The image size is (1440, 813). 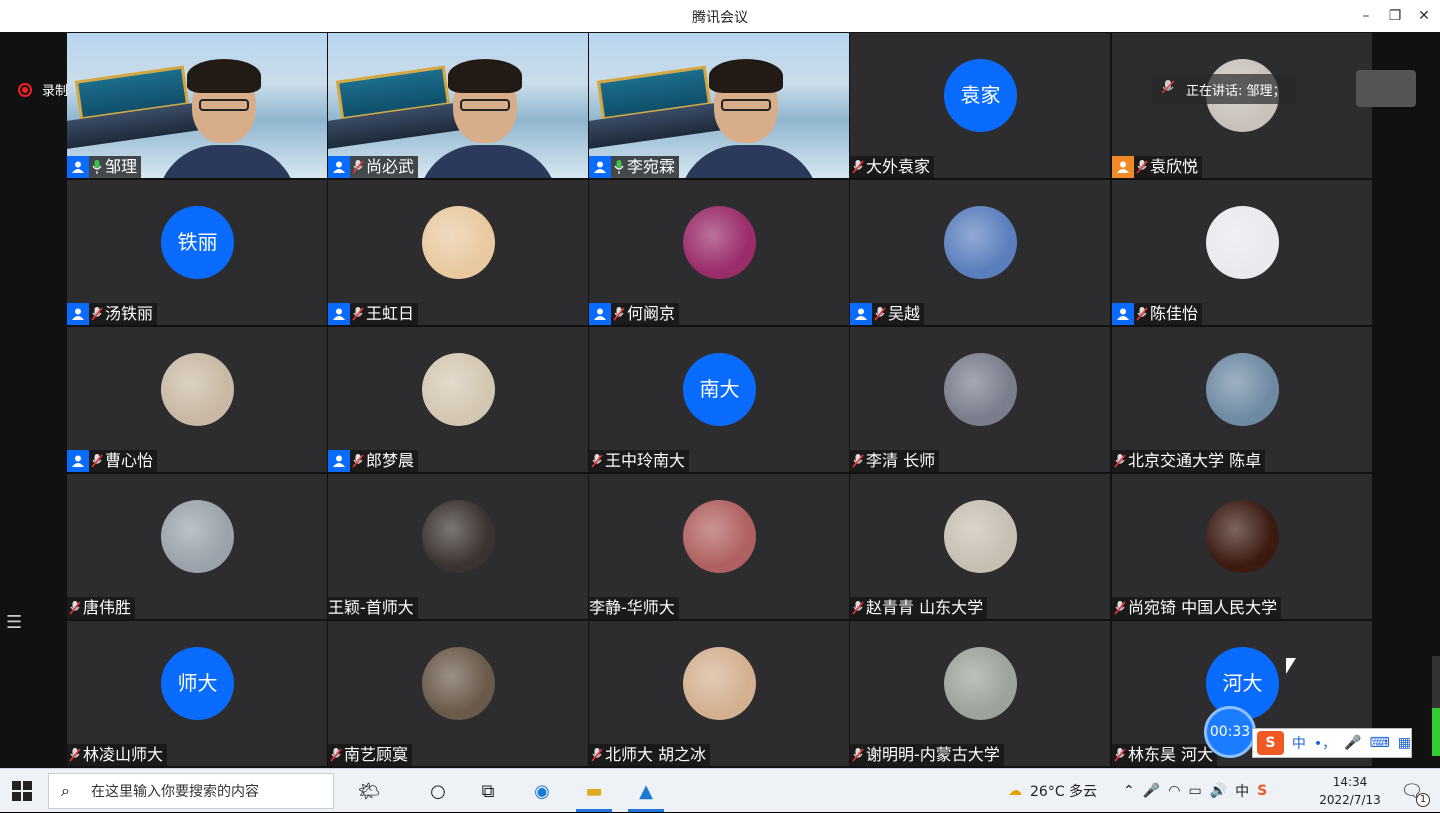 What do you see at coordinates (1242, 546) in the screenshot?
I see `participant-tile: 尚宛锜 中国人民大学` at bounding box center [1242, 546].